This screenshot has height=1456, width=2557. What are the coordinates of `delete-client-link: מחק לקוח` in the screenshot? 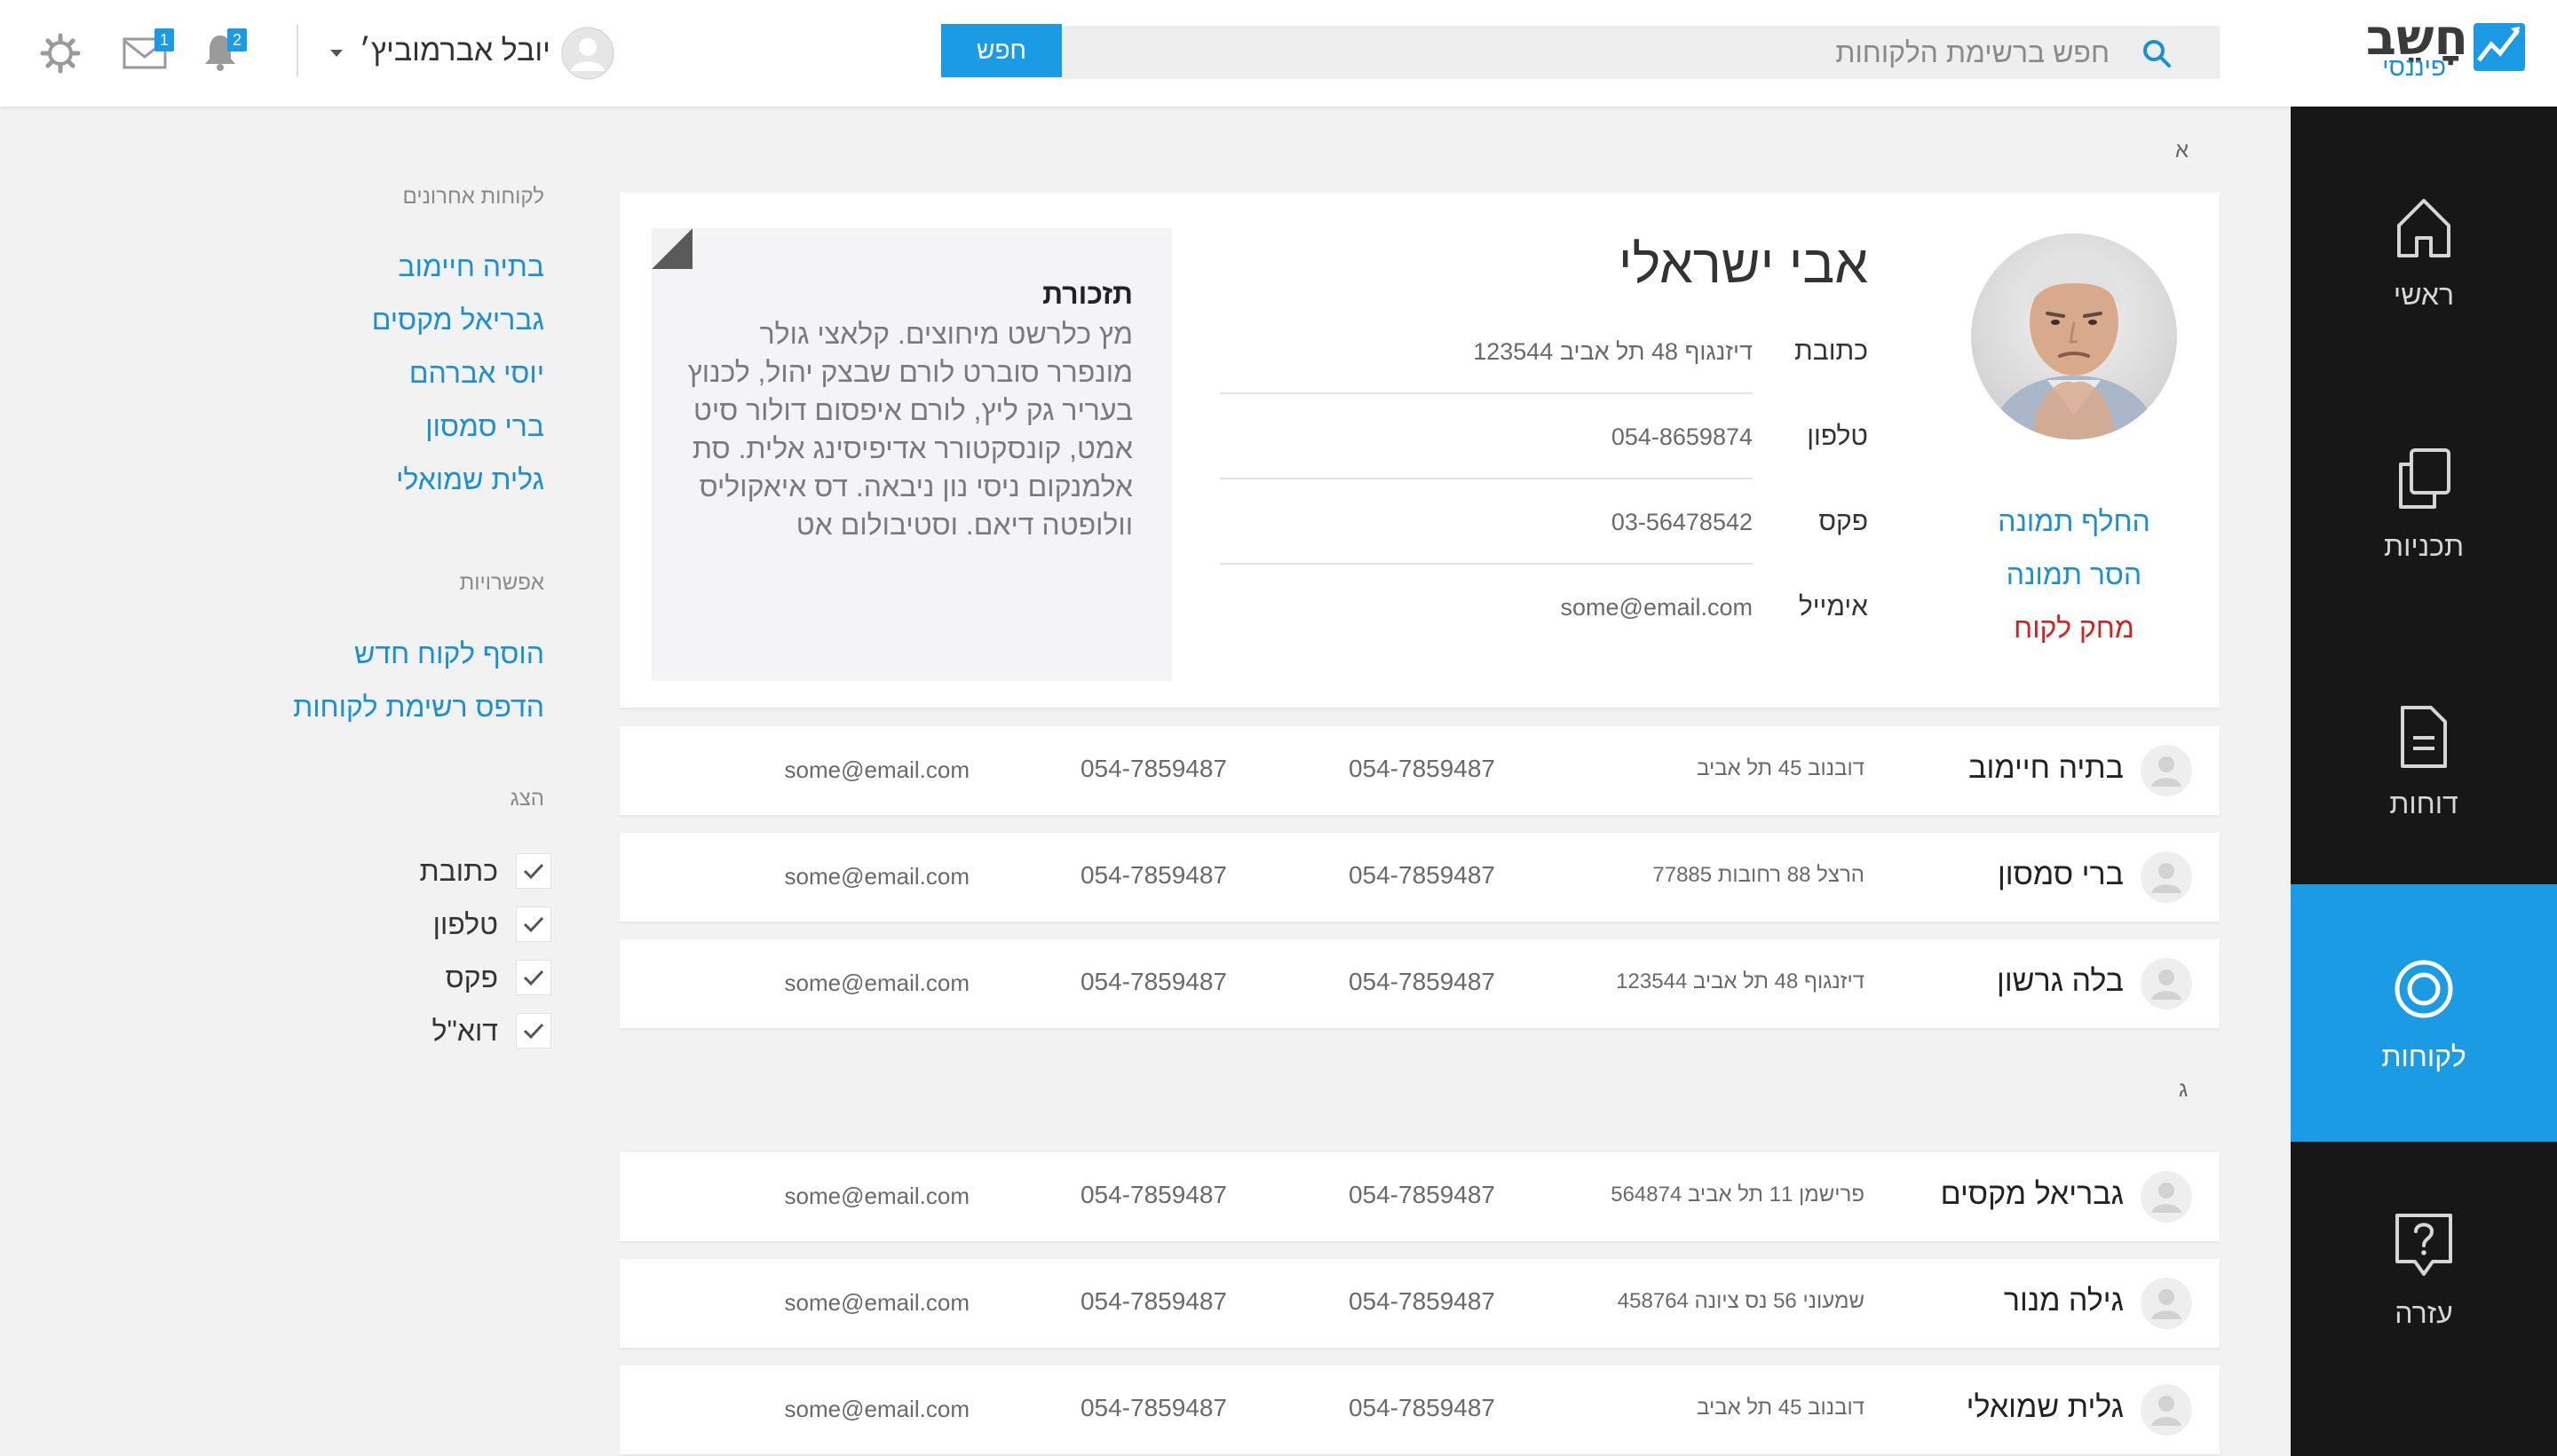 It's located at (2074, 628).